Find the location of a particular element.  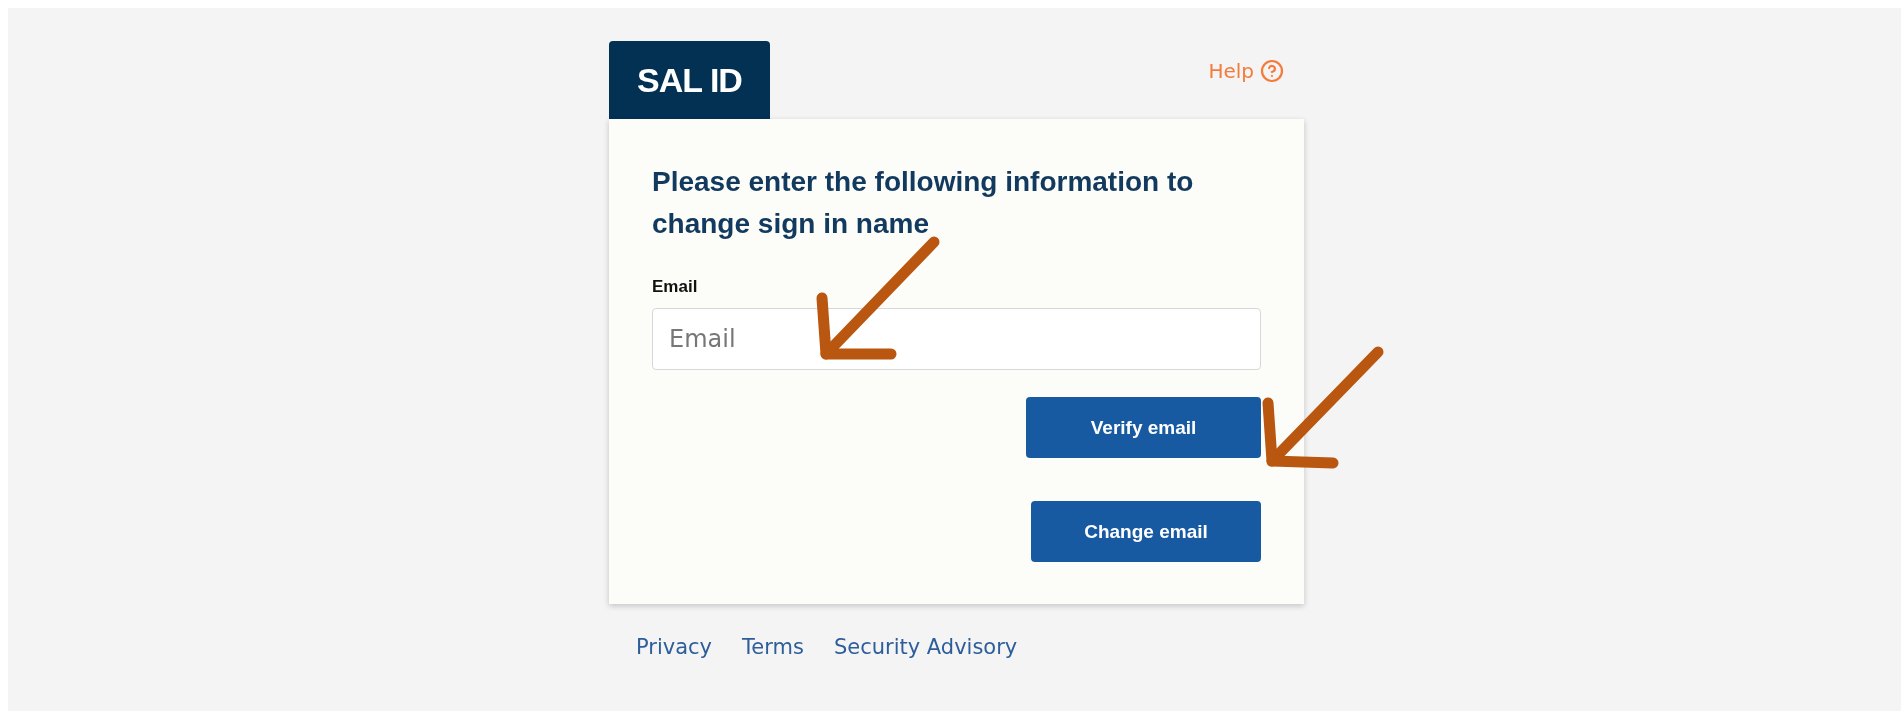

footer-link: Privacy is located at coordinates (674, 647).